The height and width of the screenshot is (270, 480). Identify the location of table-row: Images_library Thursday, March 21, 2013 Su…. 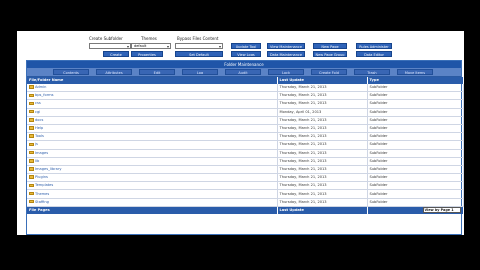
(245, 170).